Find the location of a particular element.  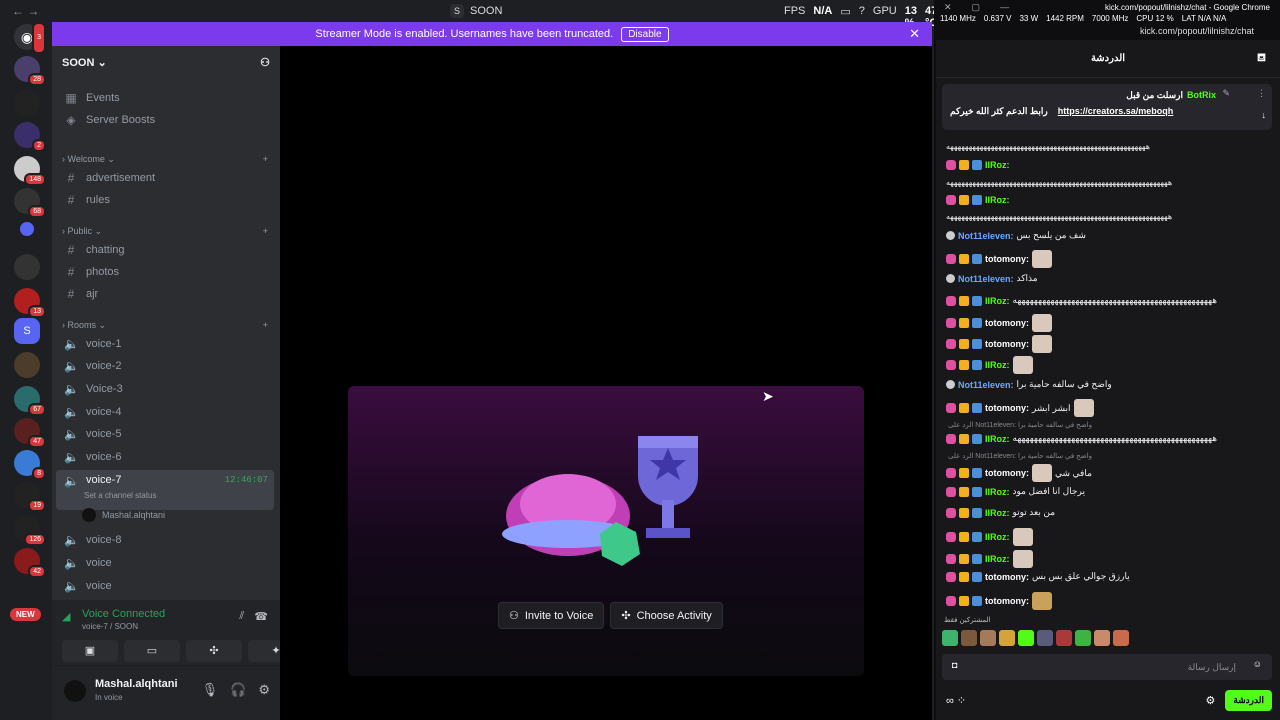

signal-icon: ◢ is located at coordinates (66, 616).